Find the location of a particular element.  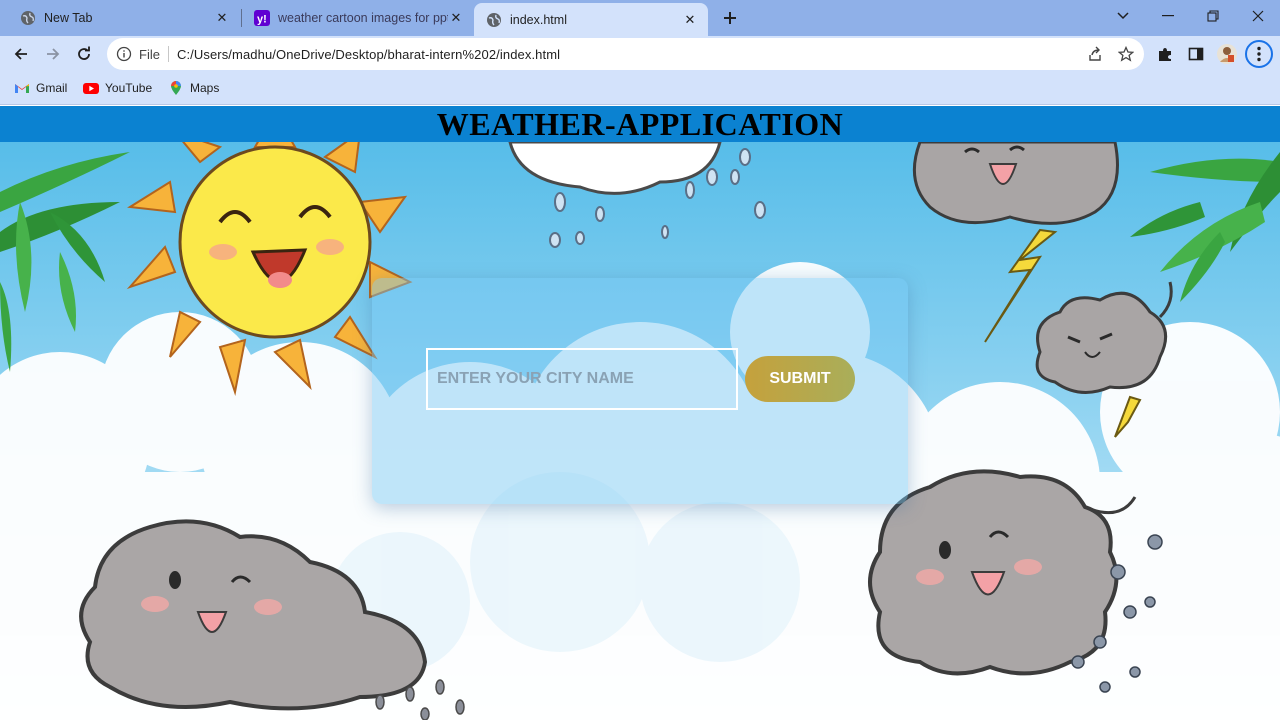

puzzle-icon is located at coordinates (1165, 54).